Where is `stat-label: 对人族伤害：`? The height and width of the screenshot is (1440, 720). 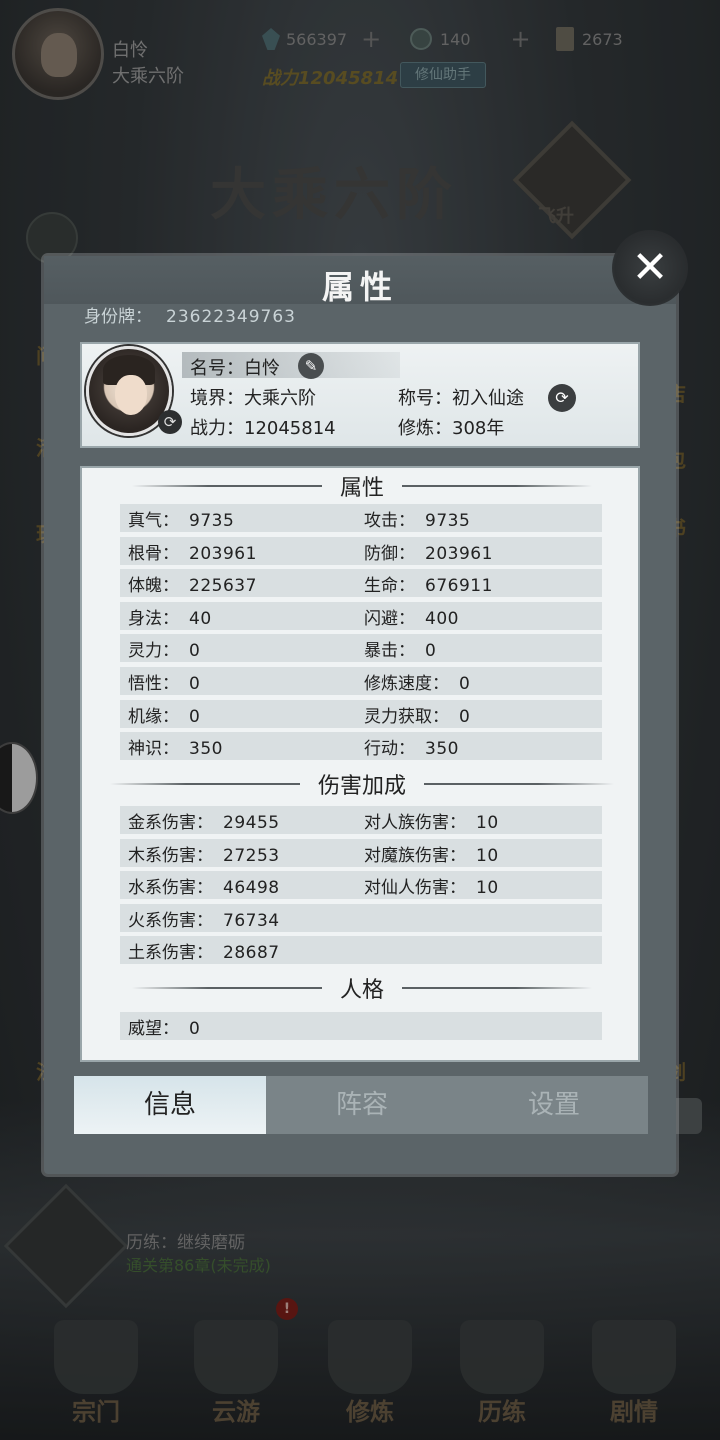 stat-label: 对人族伤害： is located at coordinates (415, 823).